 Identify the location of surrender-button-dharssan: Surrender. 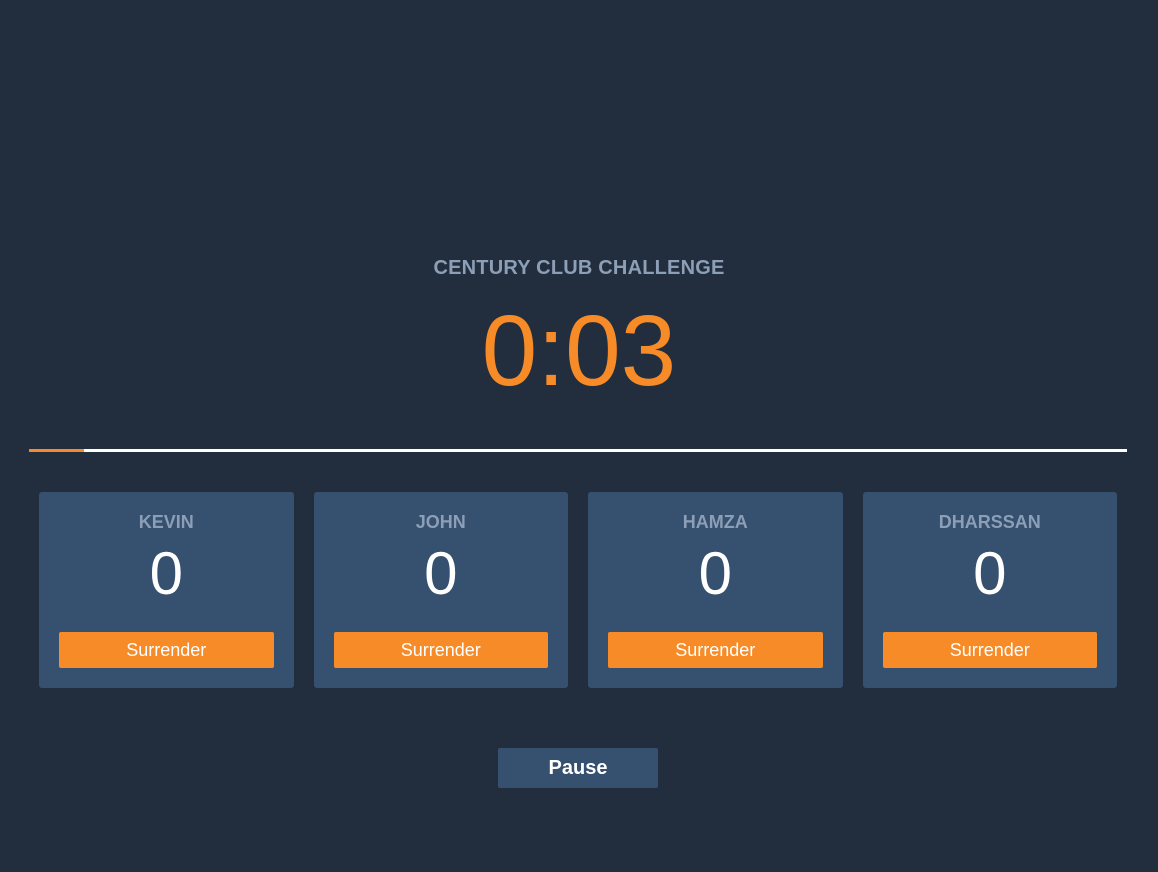
(989, 650).